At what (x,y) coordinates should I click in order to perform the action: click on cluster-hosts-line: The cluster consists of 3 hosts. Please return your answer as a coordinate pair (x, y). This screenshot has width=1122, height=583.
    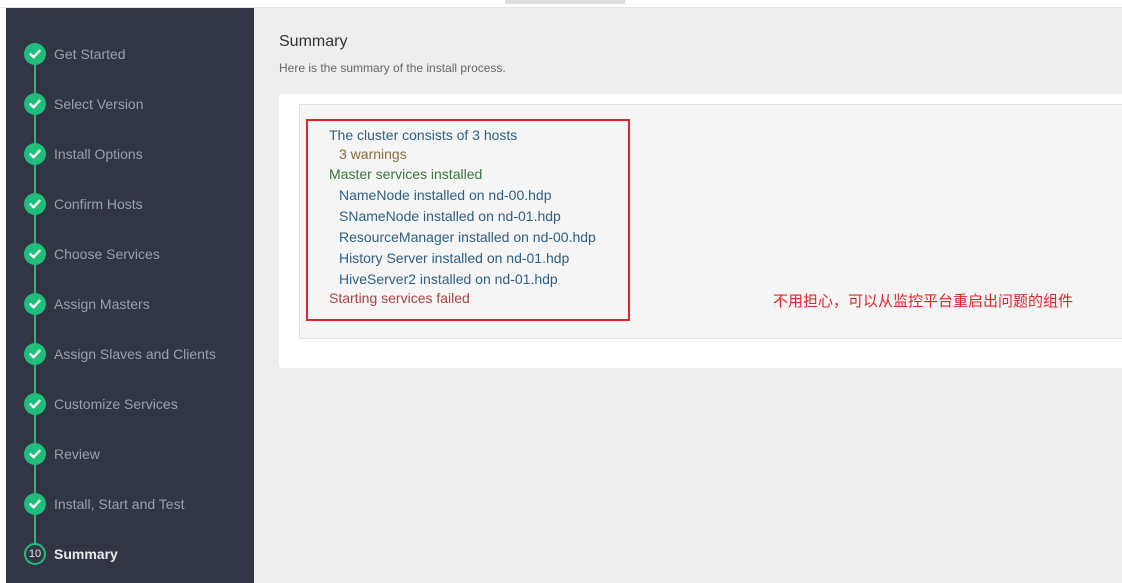
    Looking at the image, I should click on (423, 135).